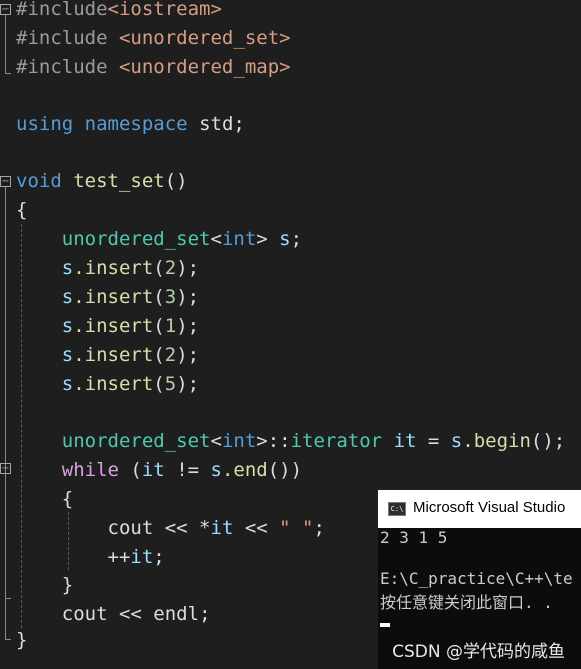  What do you see at coordinates (182, 470) in the screenshot?
I see `code-line-while: while (it != s.end())` at bounding box center [182, 470].